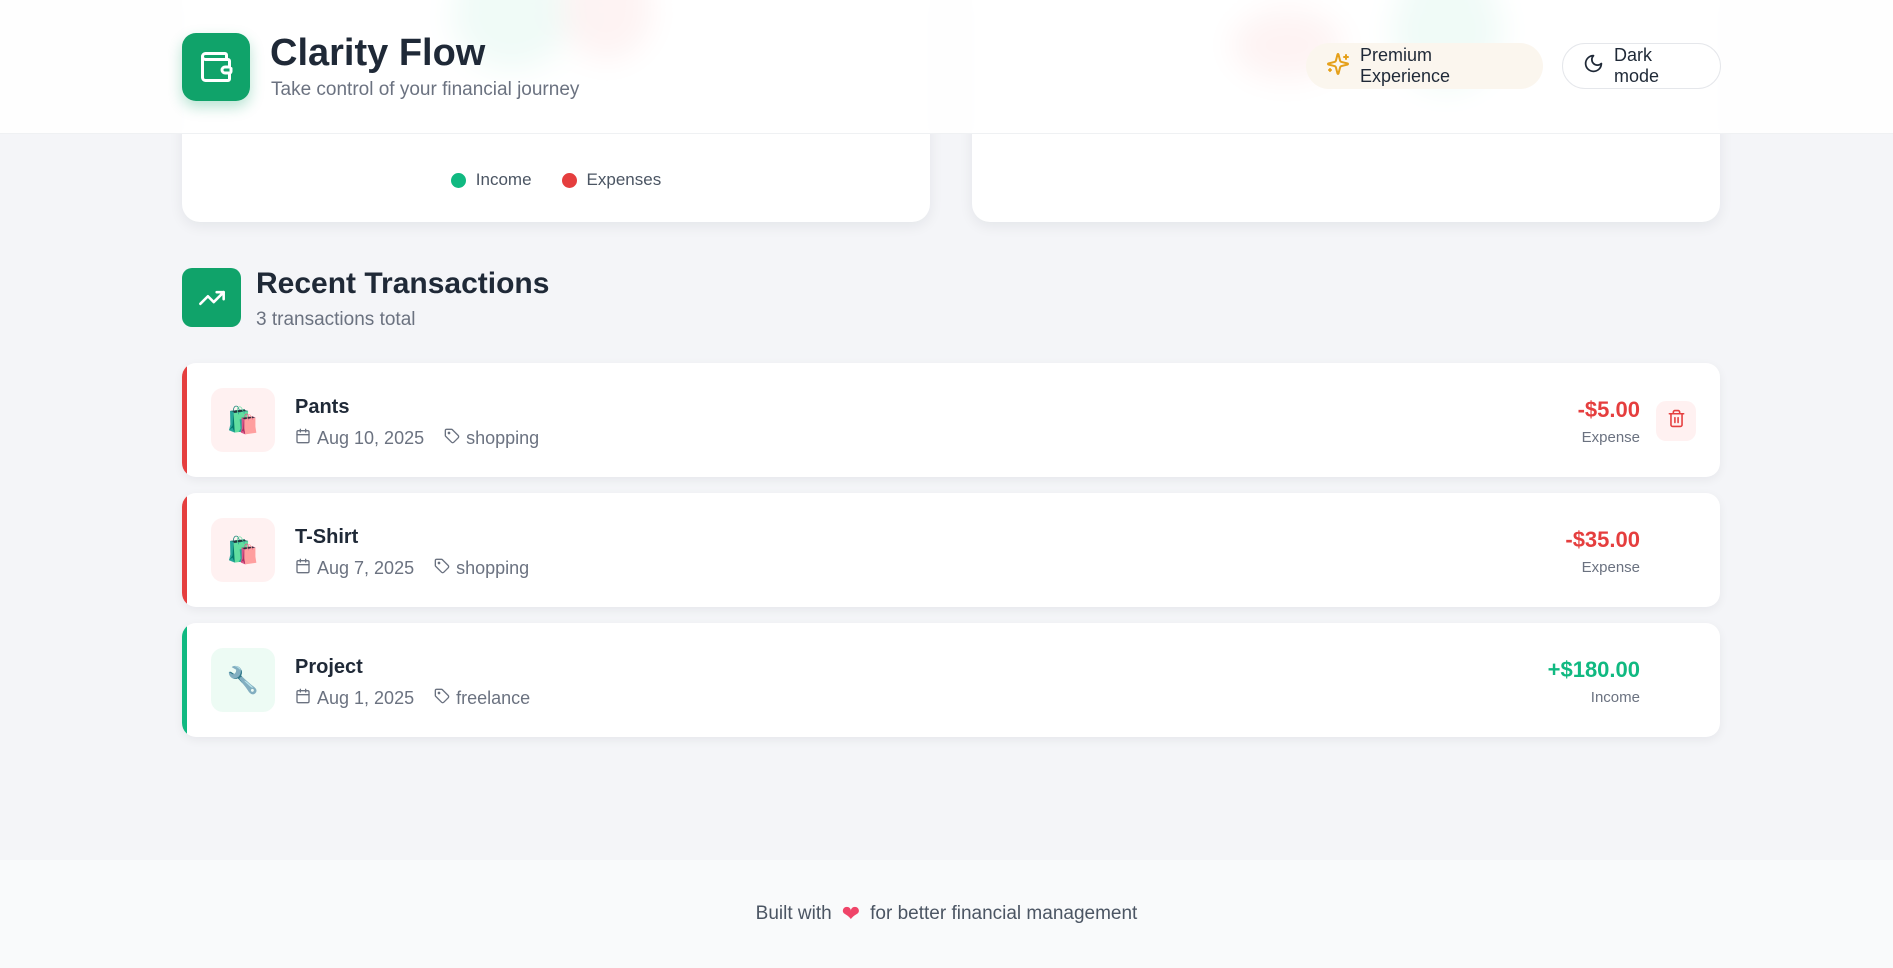 Image resolution: width=1893 pixels, height=968 pixels. What do you see at coordinates (1608, 409) in the screenshot?
I see `transaction-amount: -$5.00` at bounding box center [1608, 409].